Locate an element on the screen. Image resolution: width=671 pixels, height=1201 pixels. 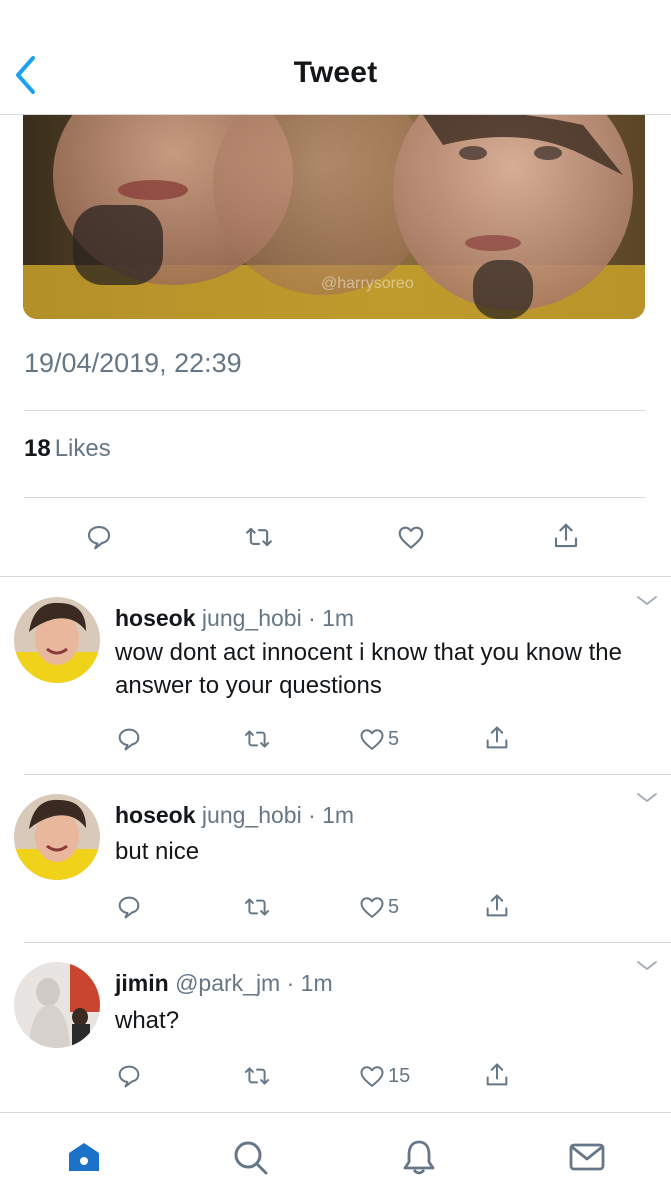
likes-summary: 18 Likes is located at coordinates (67, 449).